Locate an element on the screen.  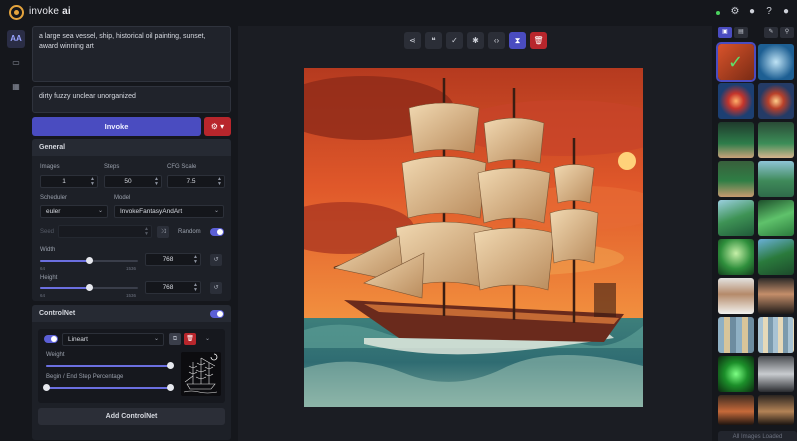
discord-icon: ● is located at coordinates (752, 12).